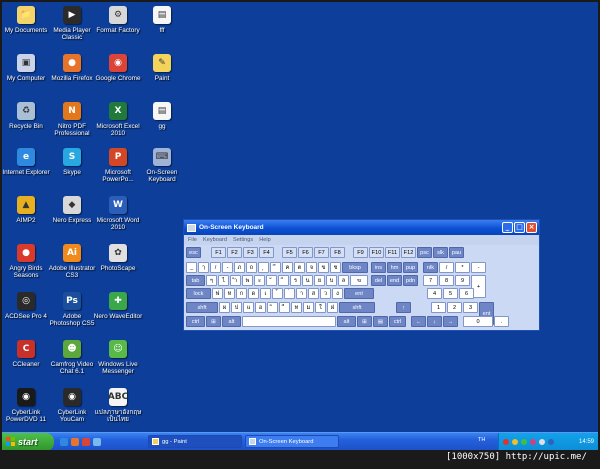  I want to click on task-on-screen-keyboard: On-Screen Keyboard, so click(292, 441).